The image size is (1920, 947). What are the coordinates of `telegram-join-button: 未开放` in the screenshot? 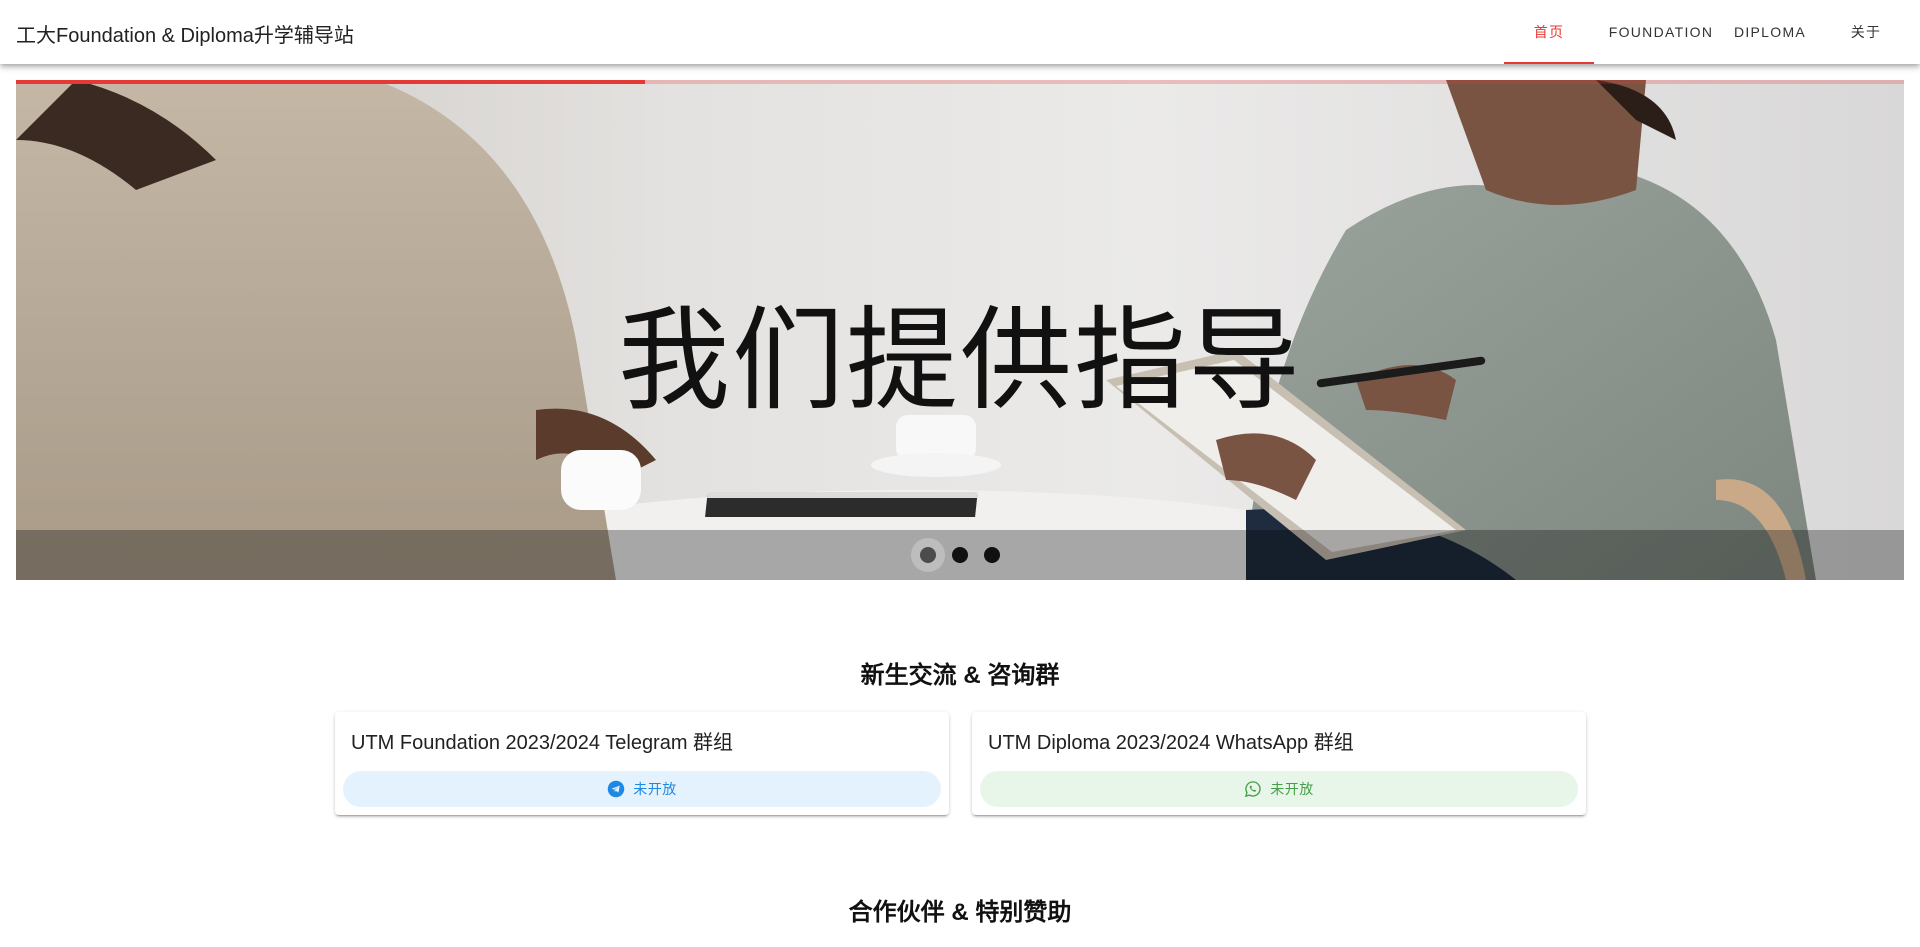 It's located at (642, 789).